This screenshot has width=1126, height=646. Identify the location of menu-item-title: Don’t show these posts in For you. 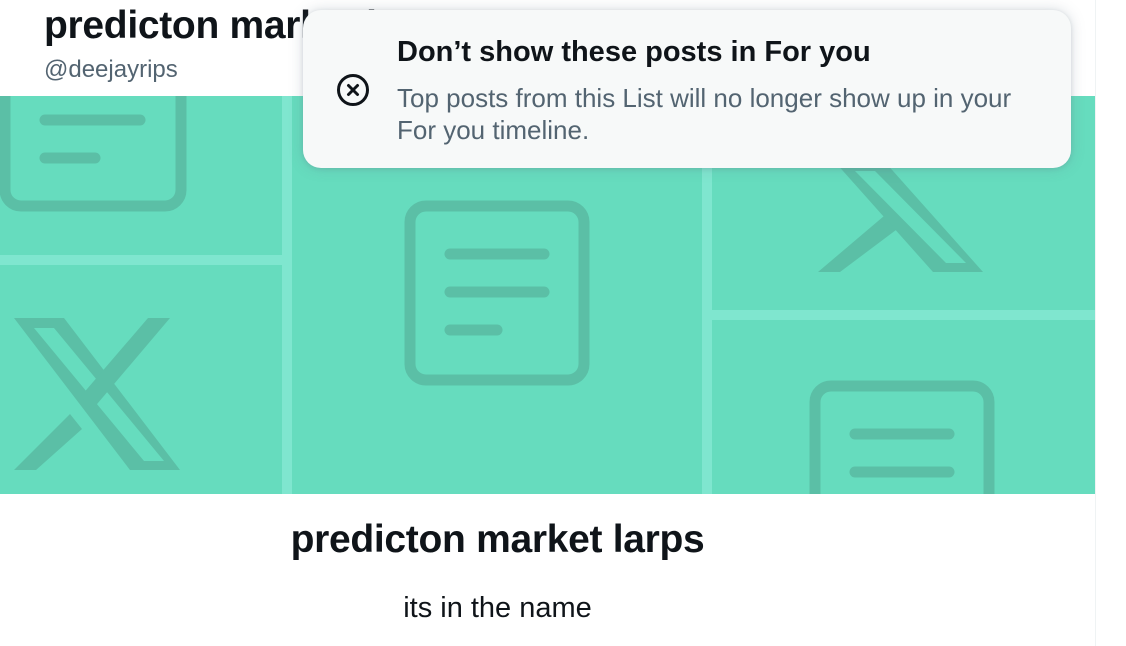
(634, 52).